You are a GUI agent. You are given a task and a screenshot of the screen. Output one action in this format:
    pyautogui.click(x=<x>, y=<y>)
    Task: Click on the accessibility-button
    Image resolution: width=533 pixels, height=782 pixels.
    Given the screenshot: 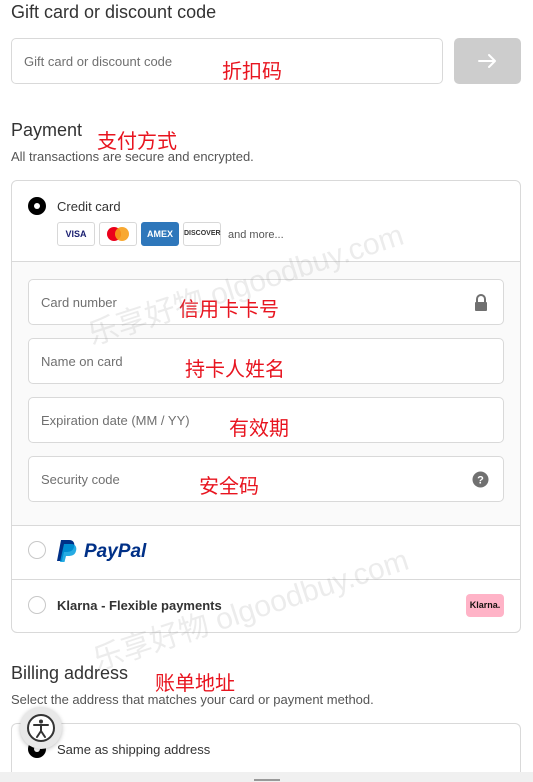 What is the action you would take?
    pyautogui.click(x=41, y=728)
    